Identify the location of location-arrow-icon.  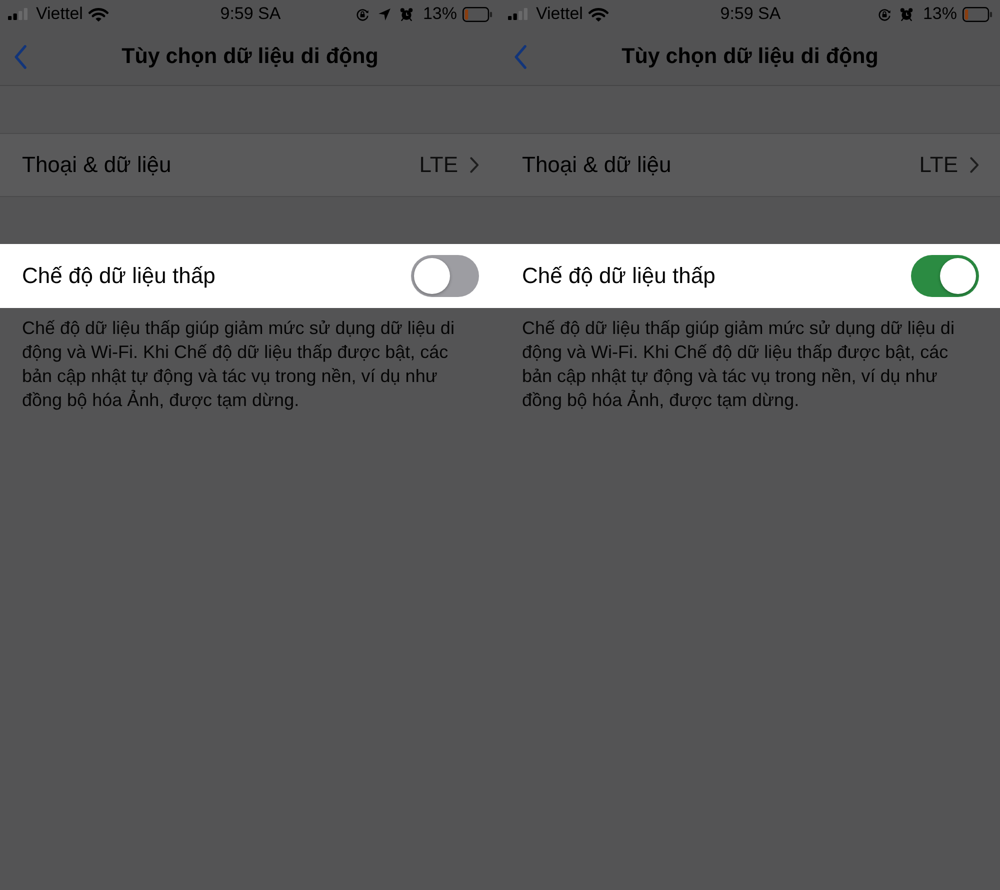
(384, 14).